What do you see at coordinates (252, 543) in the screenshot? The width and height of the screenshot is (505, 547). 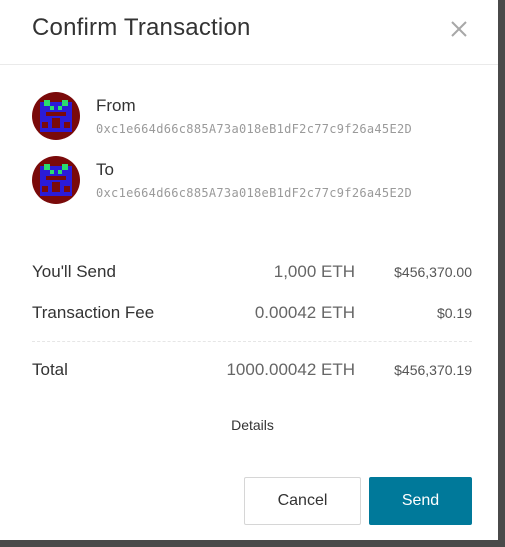 I see `backdrop-edge-bottom` at bounding box center [252, 543].